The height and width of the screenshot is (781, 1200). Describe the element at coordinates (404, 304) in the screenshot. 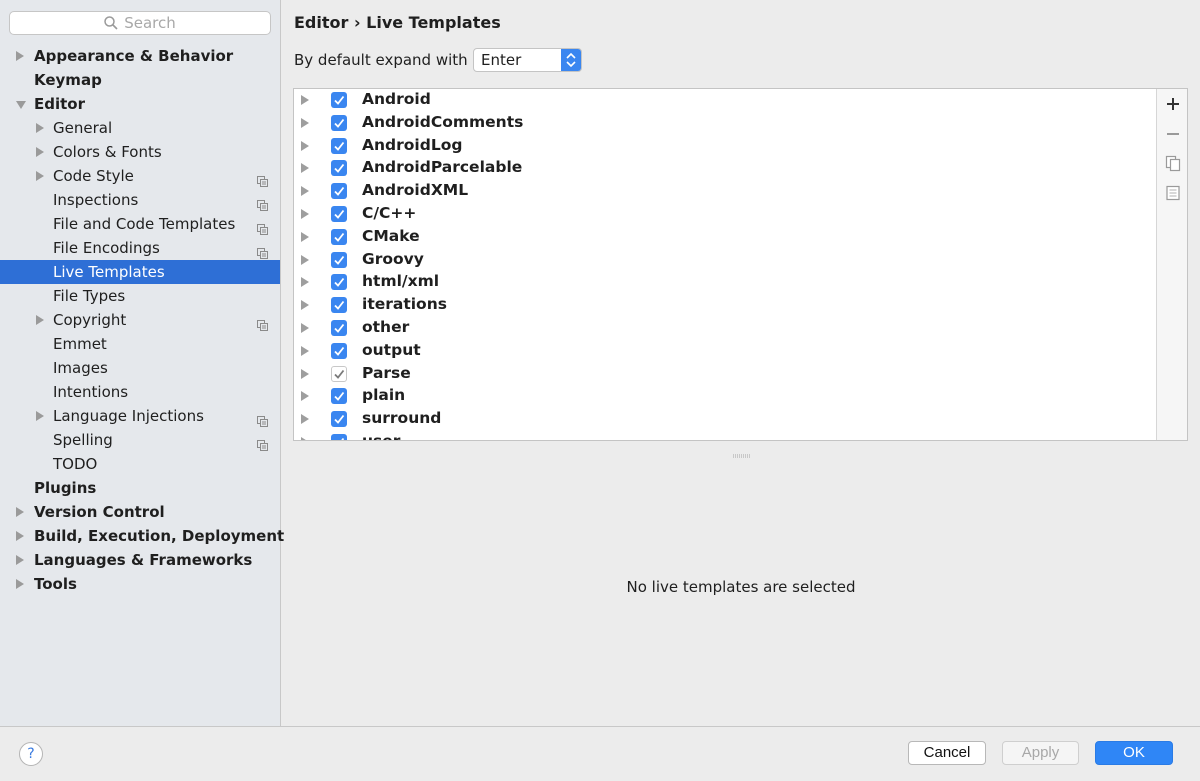

I see `template-group-label: iterations` at that location.